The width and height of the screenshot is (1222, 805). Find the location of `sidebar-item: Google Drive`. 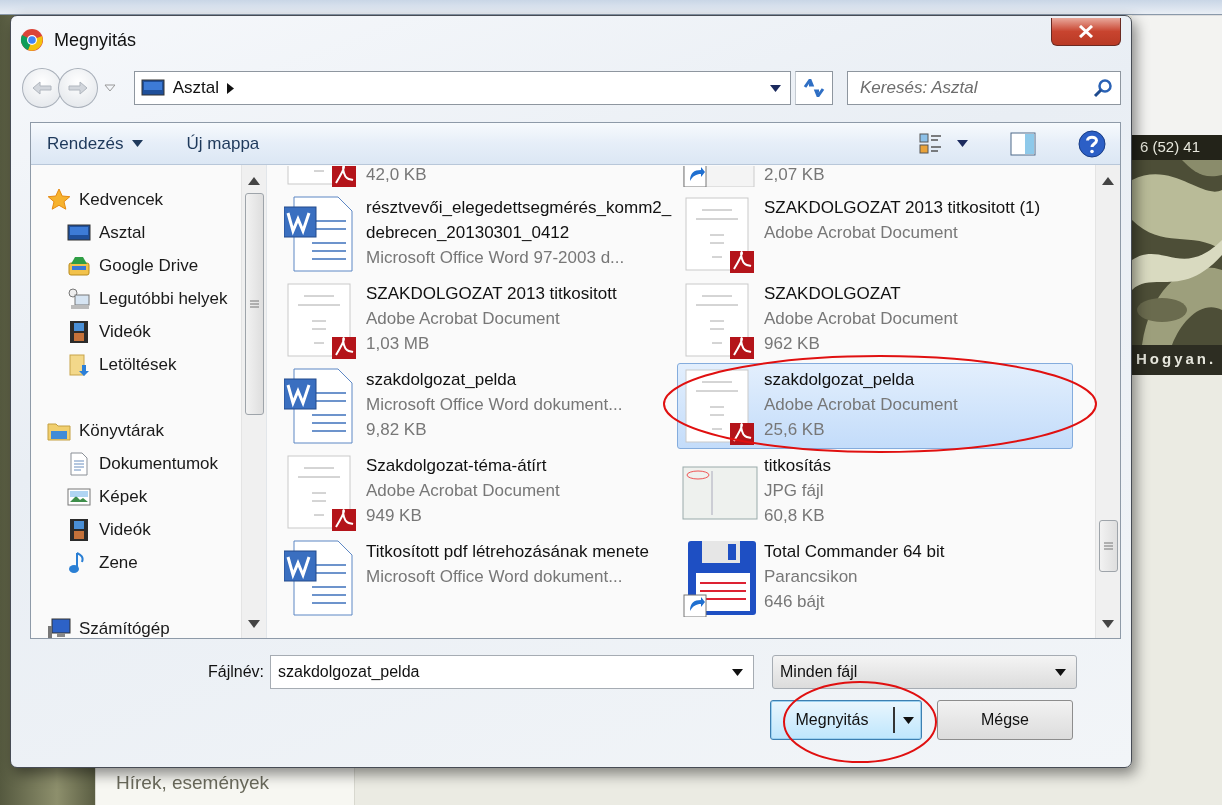

sidebar-item: Google Drive is located at coordinates (144, 265).